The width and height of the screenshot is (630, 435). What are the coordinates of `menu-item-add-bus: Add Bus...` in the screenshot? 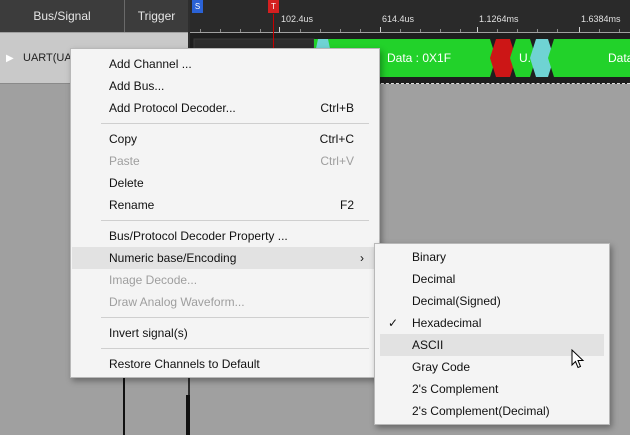 It's located at (225, 86).